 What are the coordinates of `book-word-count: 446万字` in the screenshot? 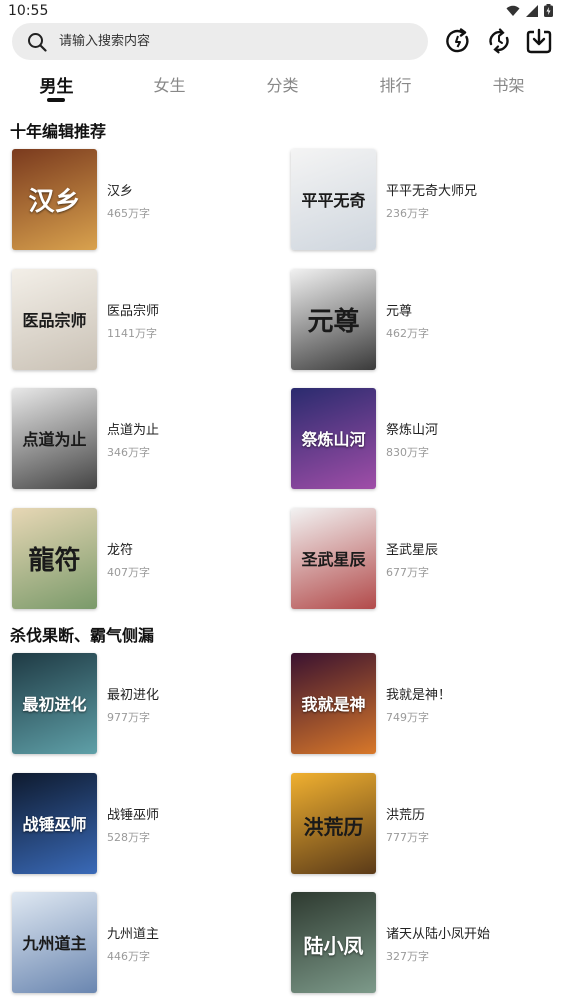 It's located at (128, 956).